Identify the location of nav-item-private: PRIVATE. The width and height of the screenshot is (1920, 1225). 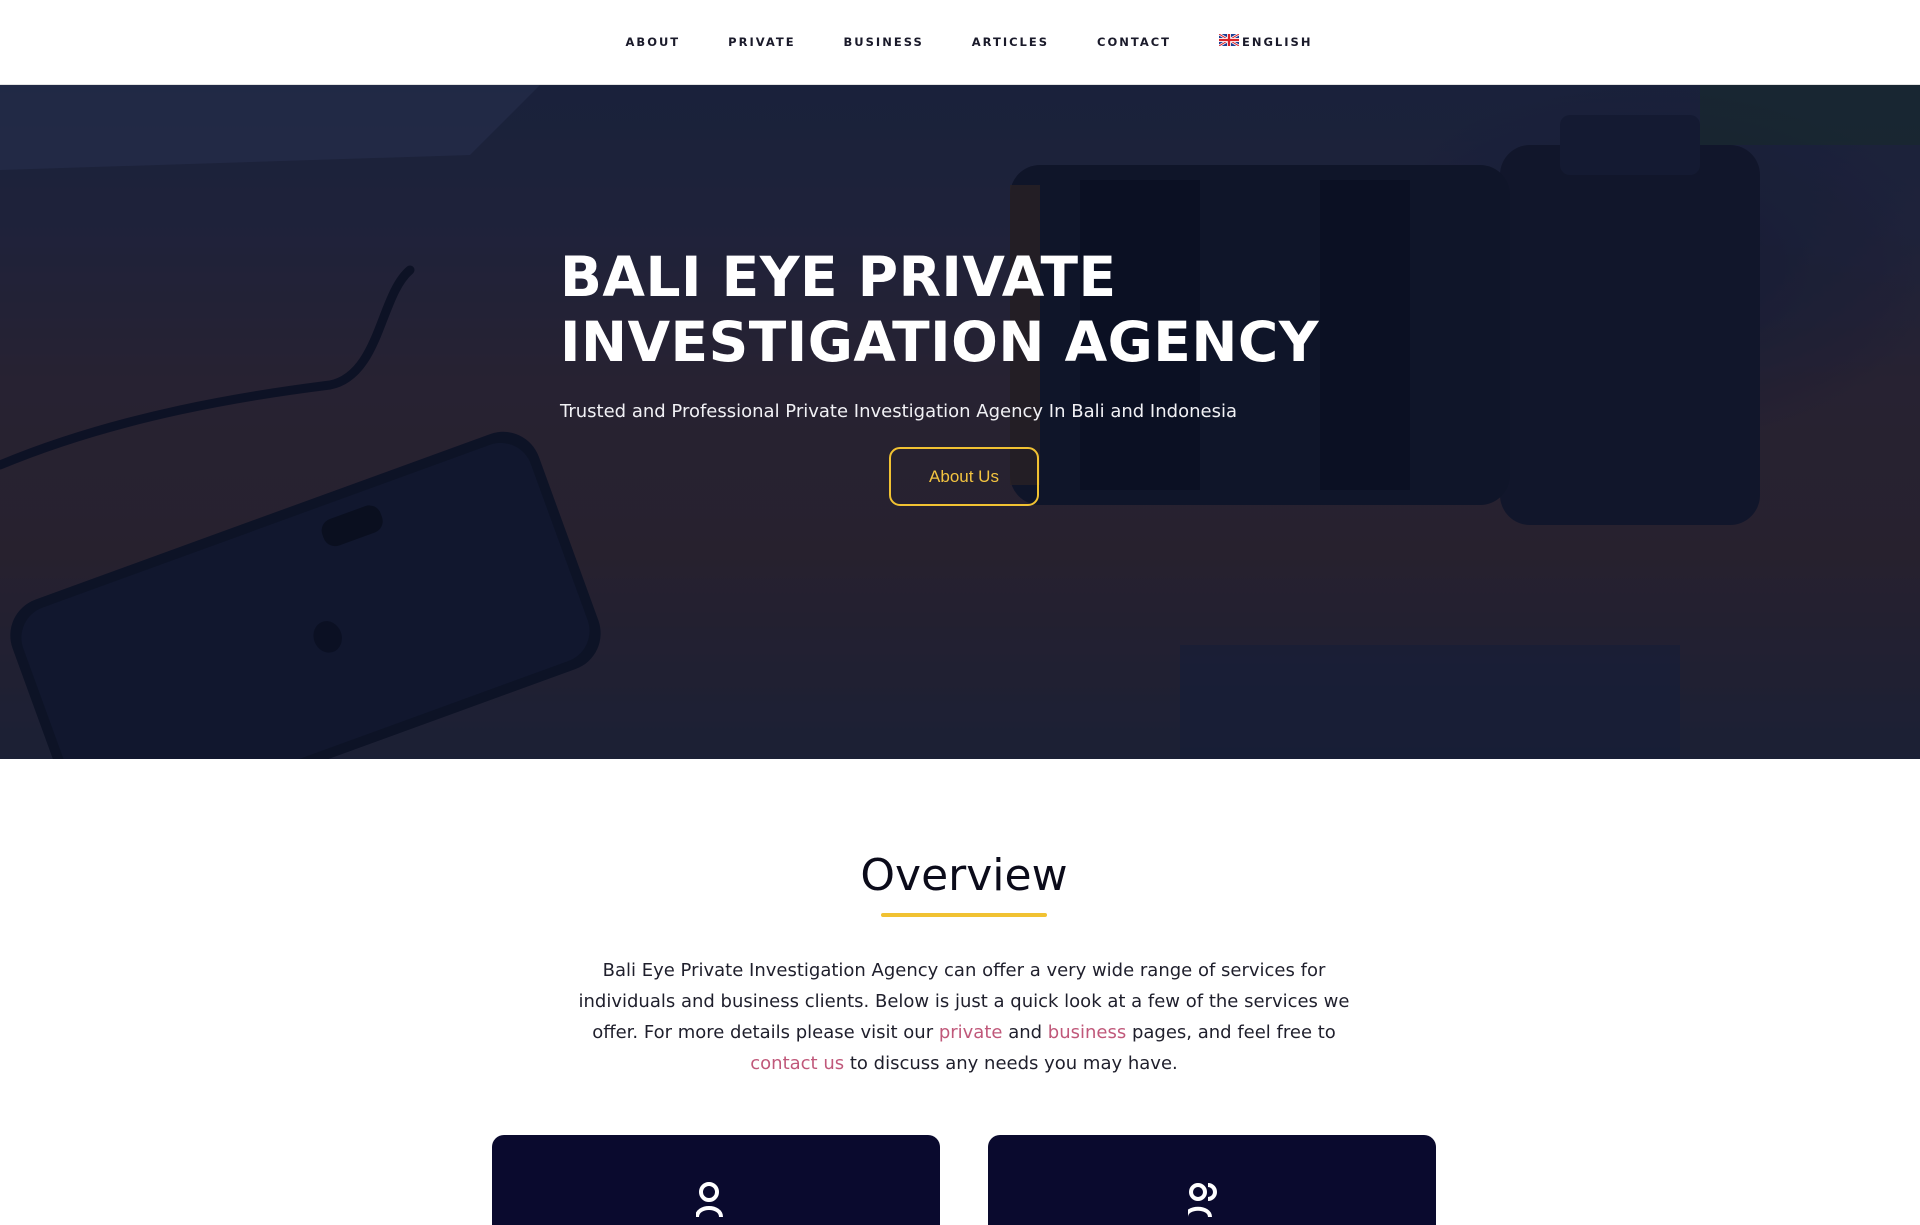
(761, 42).